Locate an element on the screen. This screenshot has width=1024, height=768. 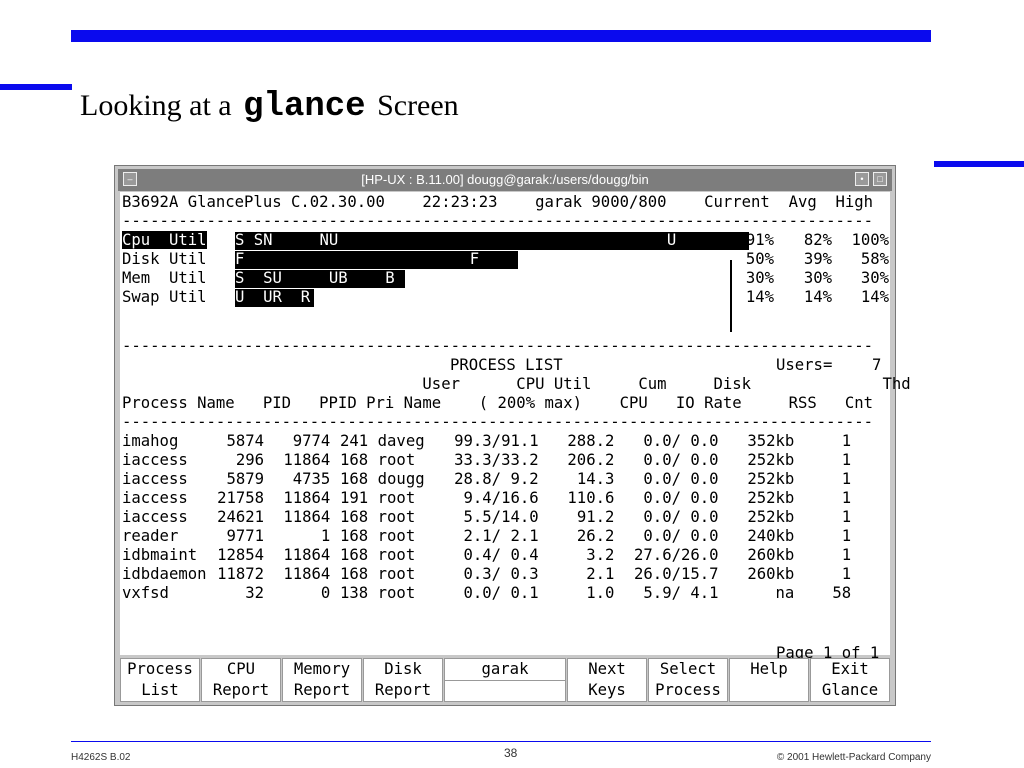
process-pri: 138 is located at coordinates (354, 593).